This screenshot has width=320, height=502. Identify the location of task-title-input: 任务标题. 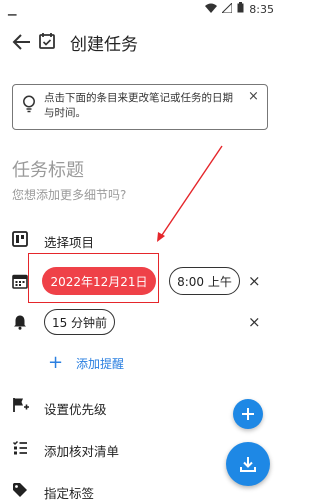
(48, 169).